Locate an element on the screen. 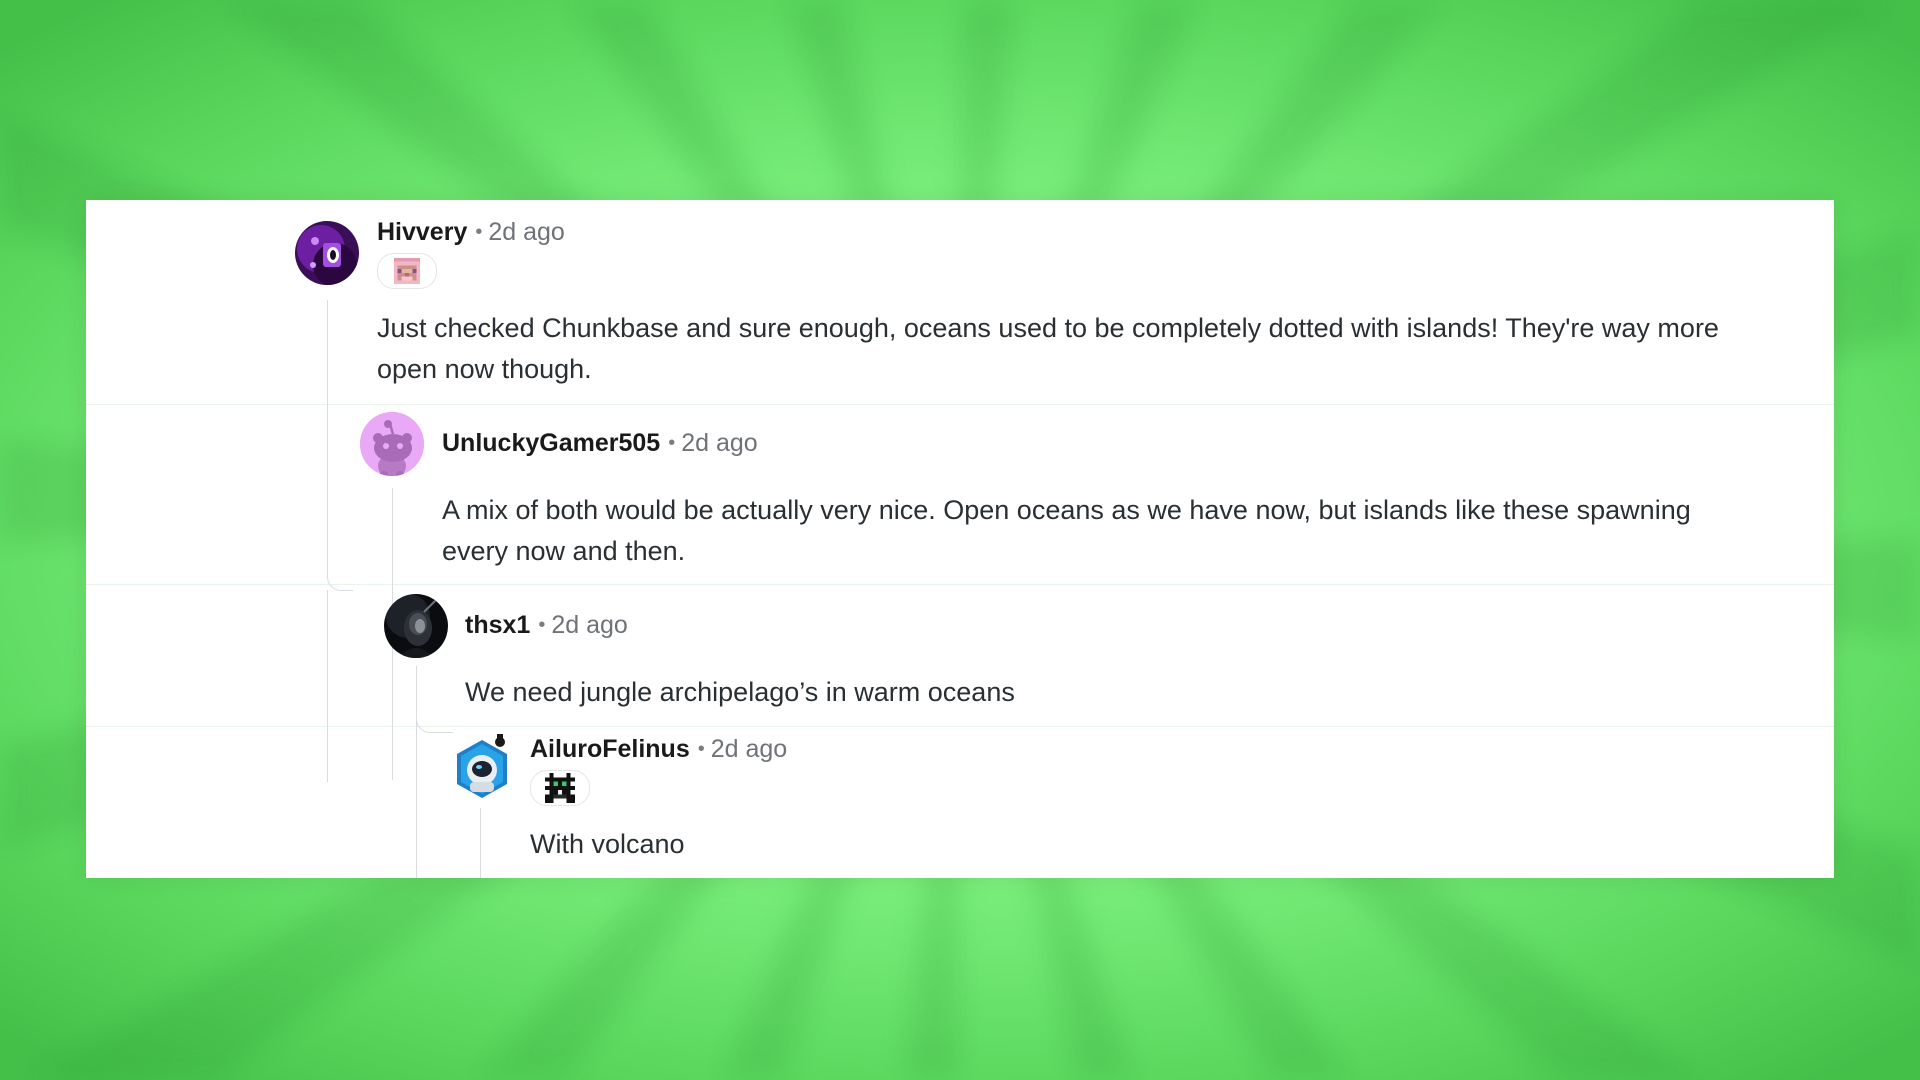 The height and width of the screenshot is (1080, 1920). pink-pixel-sheep-icon is located at coordinates (407, 271).